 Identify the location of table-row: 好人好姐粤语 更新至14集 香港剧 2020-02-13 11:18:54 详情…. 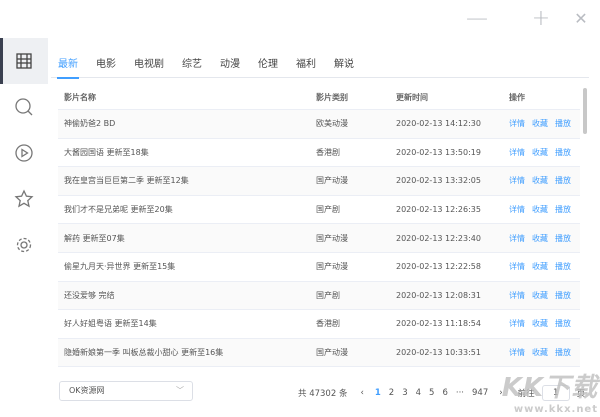
(319, 324).